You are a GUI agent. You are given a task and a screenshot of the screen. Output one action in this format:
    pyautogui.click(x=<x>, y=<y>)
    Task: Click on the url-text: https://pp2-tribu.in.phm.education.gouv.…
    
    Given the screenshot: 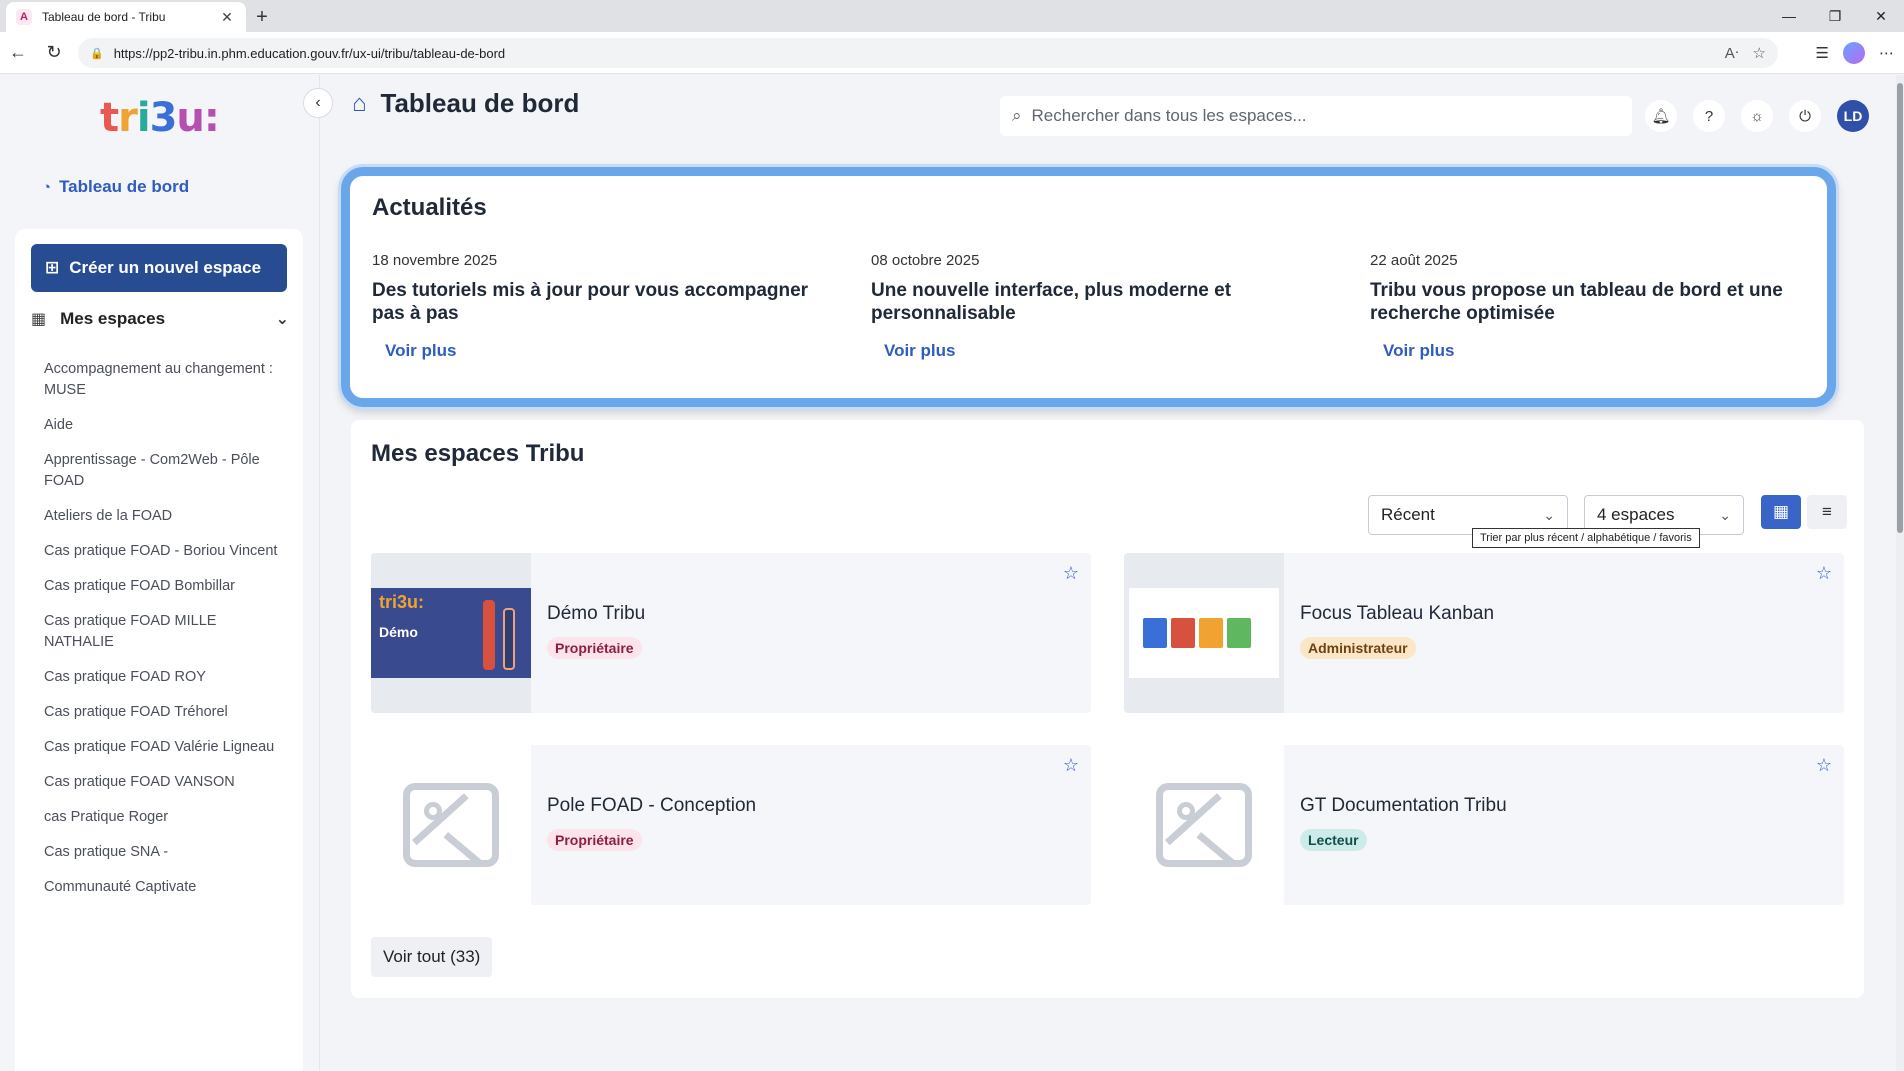 What is the action you would take?
    pyautogui.click(x=309, y=53)
    